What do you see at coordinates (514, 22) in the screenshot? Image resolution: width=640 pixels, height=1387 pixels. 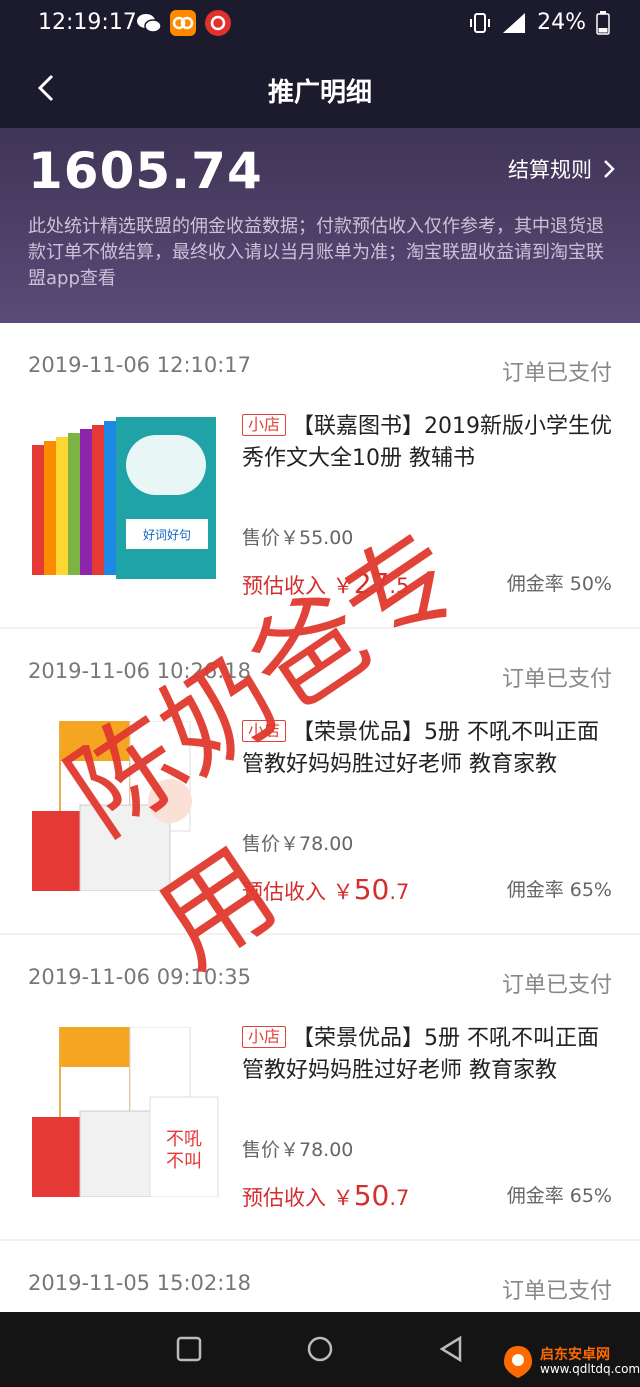 I see `signal-icon` at bounding box center [514, 22].